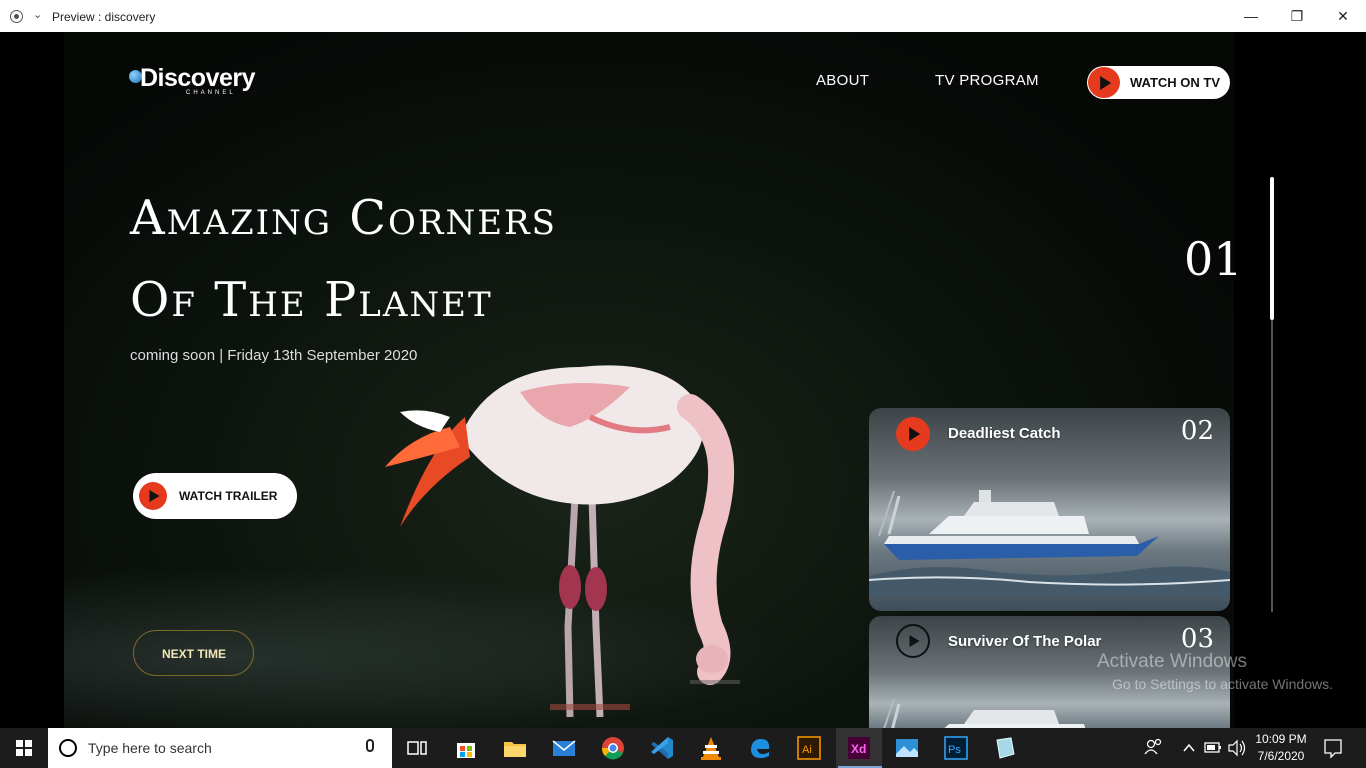 The width and height of the screenshot is (1366, 768). I want to click on mail-icon, so click(564, 748).